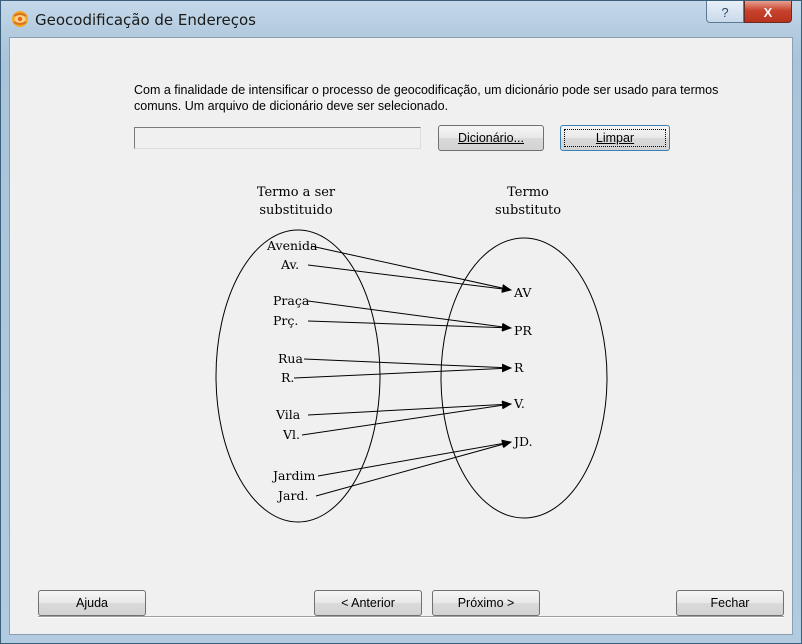 The width and height of the screenshot is (802, 644). I want to click on clear-button: Limpar, so click(615, 138).